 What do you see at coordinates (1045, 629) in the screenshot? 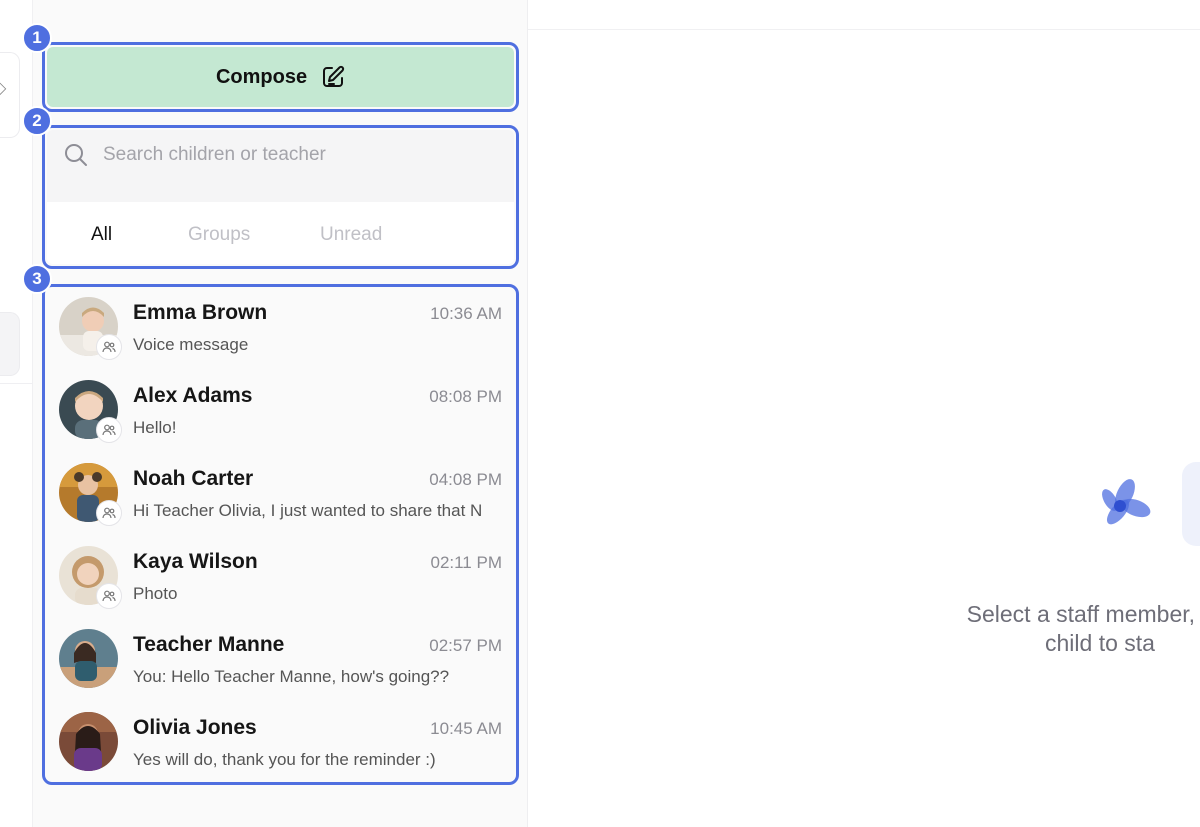
I see `empty-state-message: Select a staff member, cre child to sta` at bounding box center [1045, 629].